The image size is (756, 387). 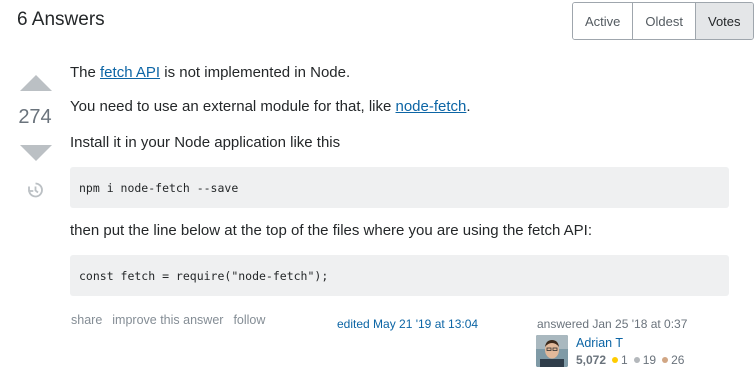 What do you see at coordinates (255, 72) in the screenshot?
I see `paragraph-1-text-end: is not implemented in Node.` at bounding box center [255, 72].